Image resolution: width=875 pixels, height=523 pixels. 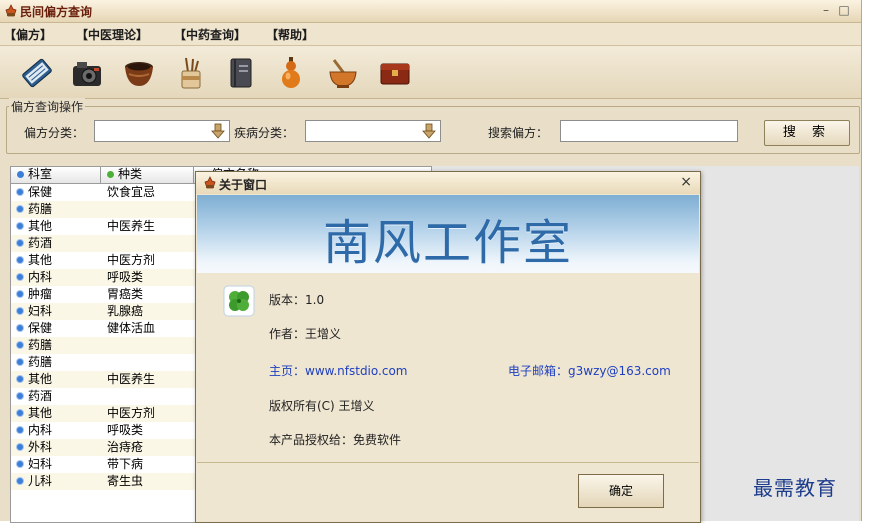 I want to click on cell-kind: 胃癌类, so click(x=125, y=294).